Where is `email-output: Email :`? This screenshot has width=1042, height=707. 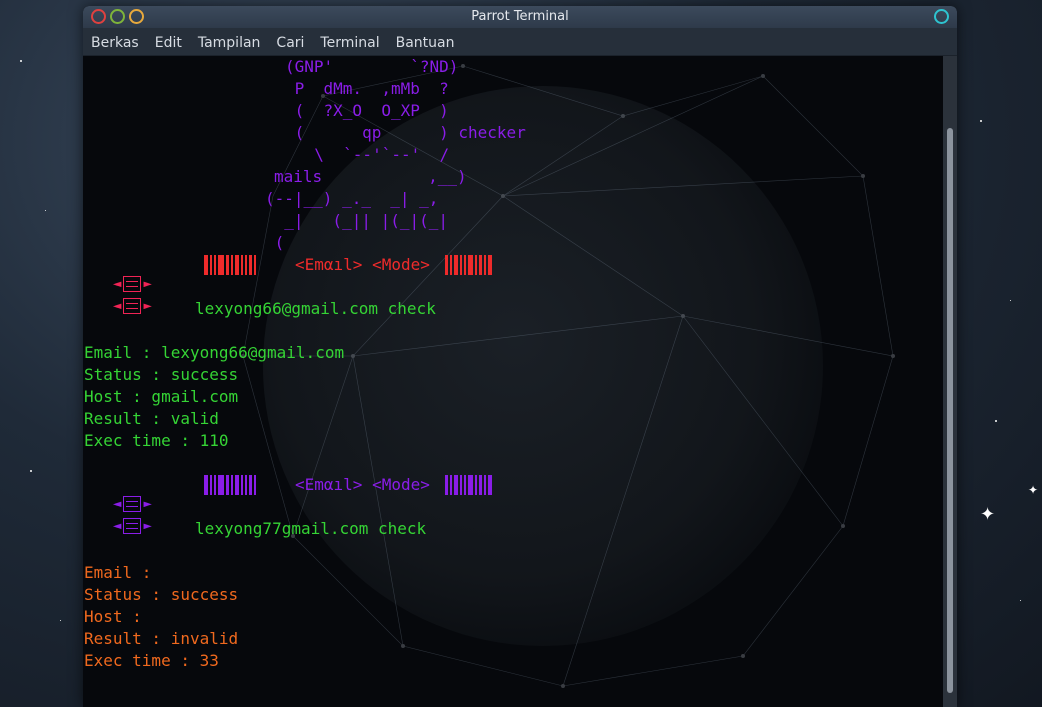 email-output: Email : is located at coordinates (118, 572).